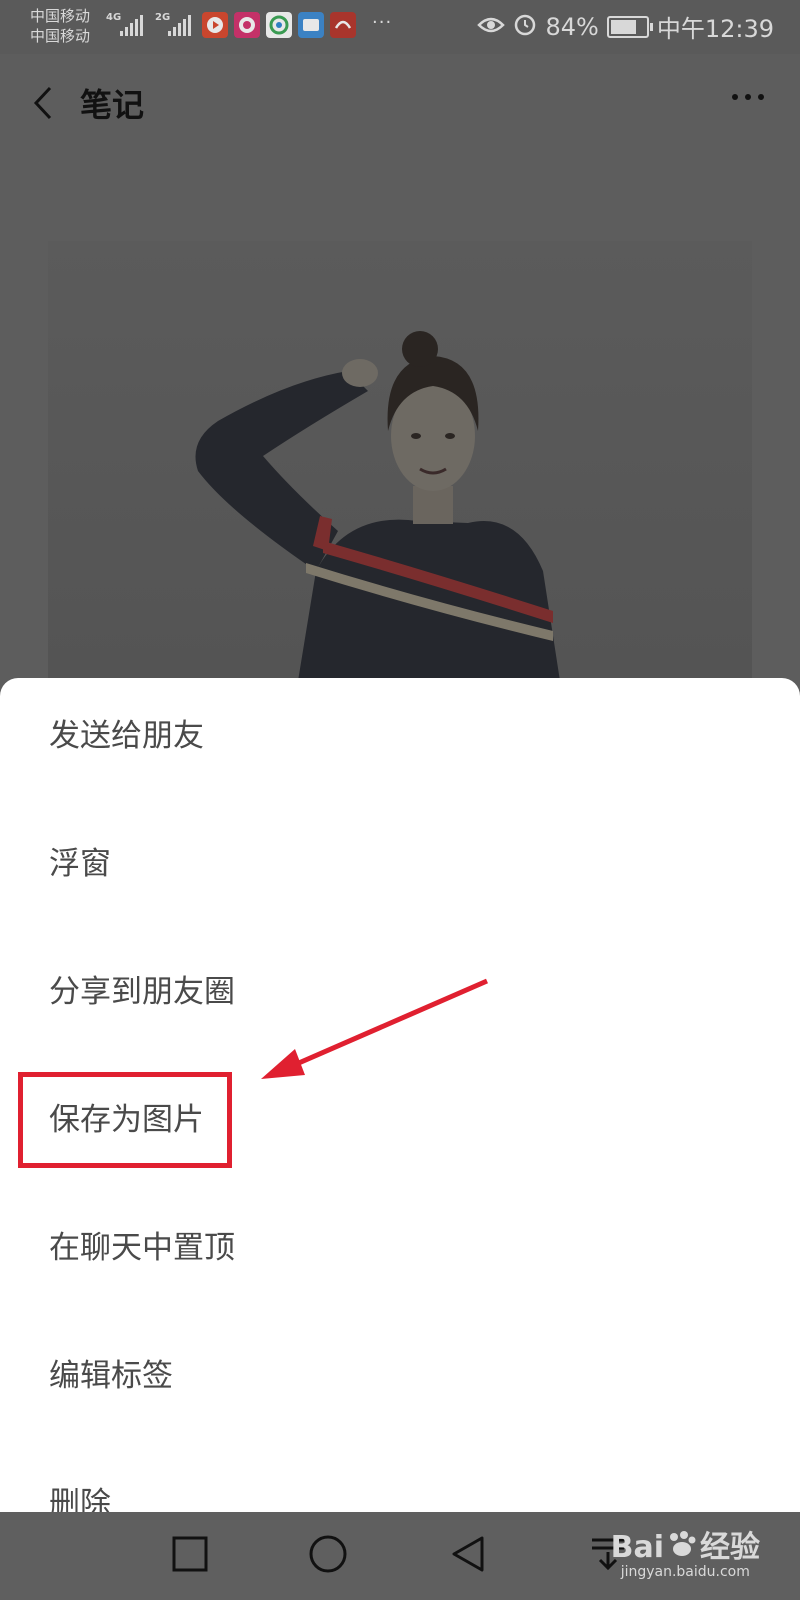 The height and width of the screenshot is (1600, 800). Describe the element at coordinates (311, 25) in the screenshot. I see `notes-app-icon` at that location.